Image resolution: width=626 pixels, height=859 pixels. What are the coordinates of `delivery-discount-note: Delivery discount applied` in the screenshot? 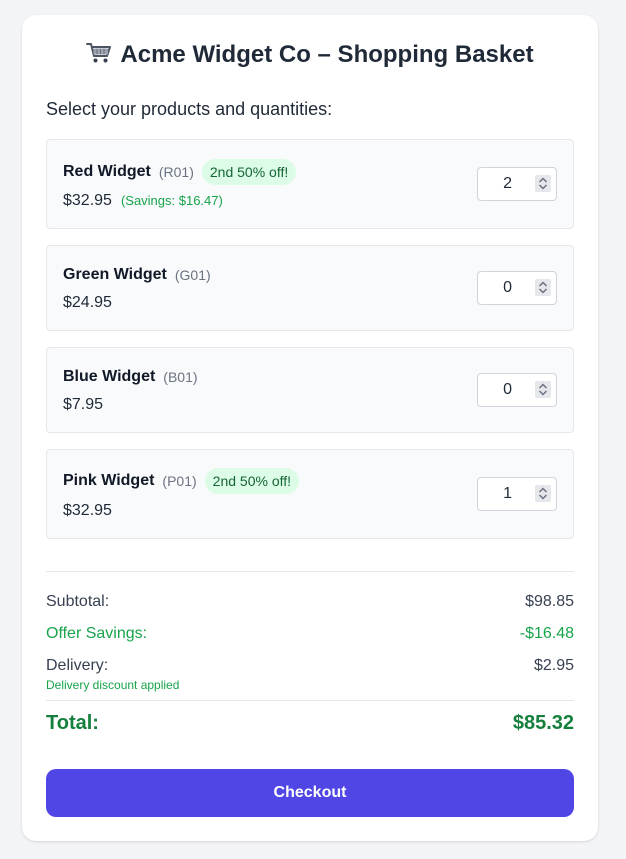 It's located at (113, 685).